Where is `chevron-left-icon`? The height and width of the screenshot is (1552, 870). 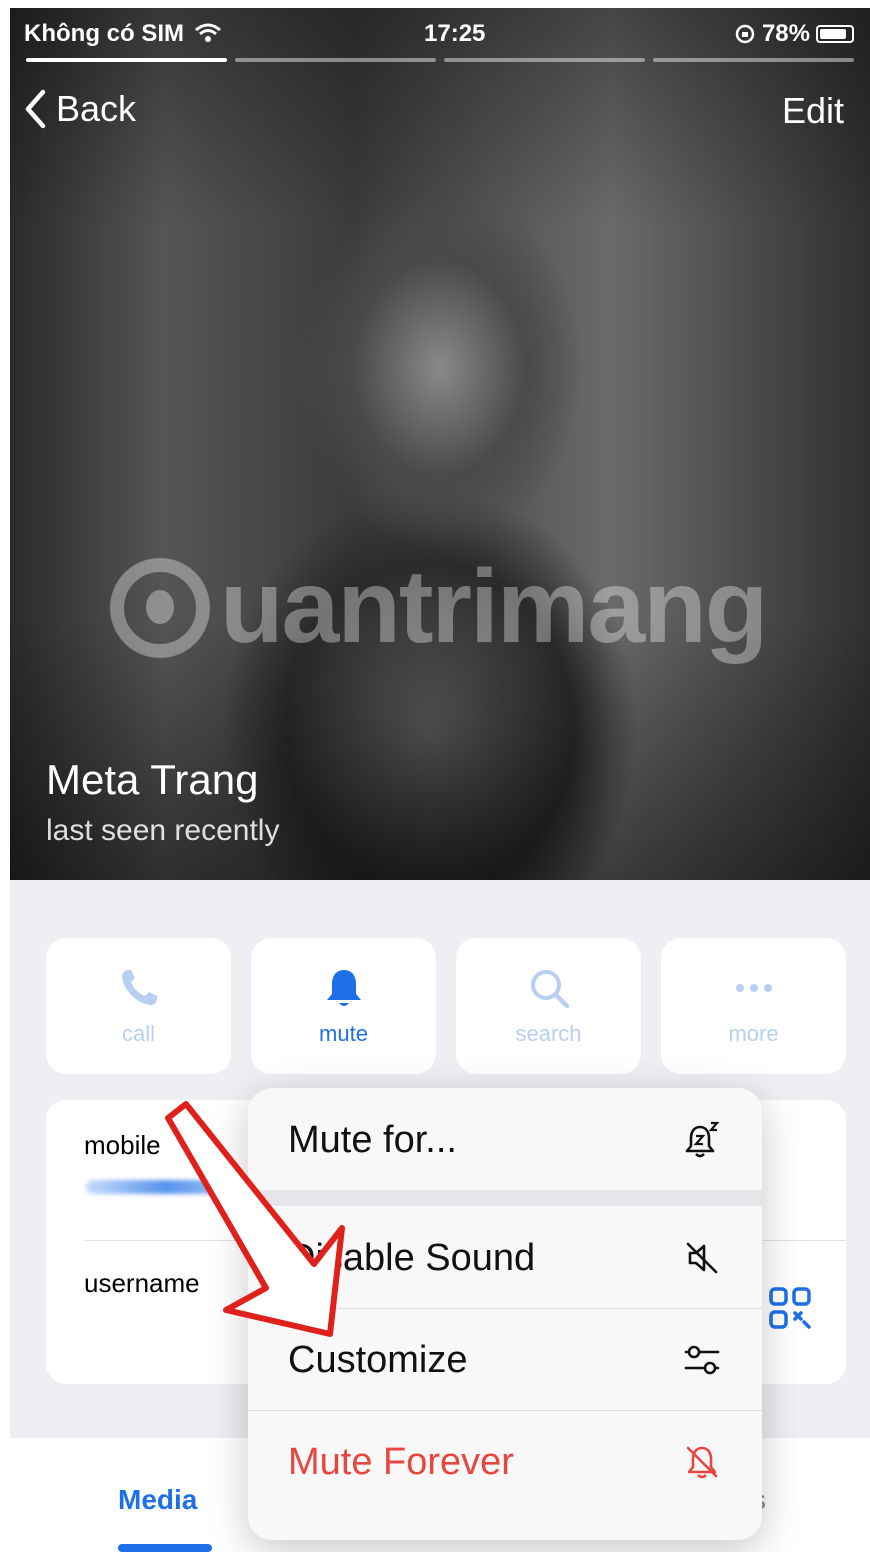
chevron-left-icon is located at coordinates (35, 109).